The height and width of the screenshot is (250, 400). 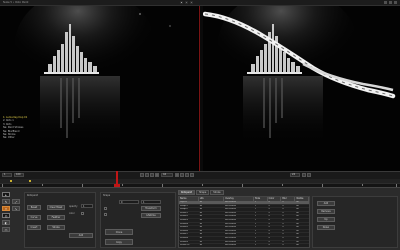 What do you see at coordinates (34, 227) in the screenshot?
I see `invert-button: Invert` at bounding box center [34, 227].